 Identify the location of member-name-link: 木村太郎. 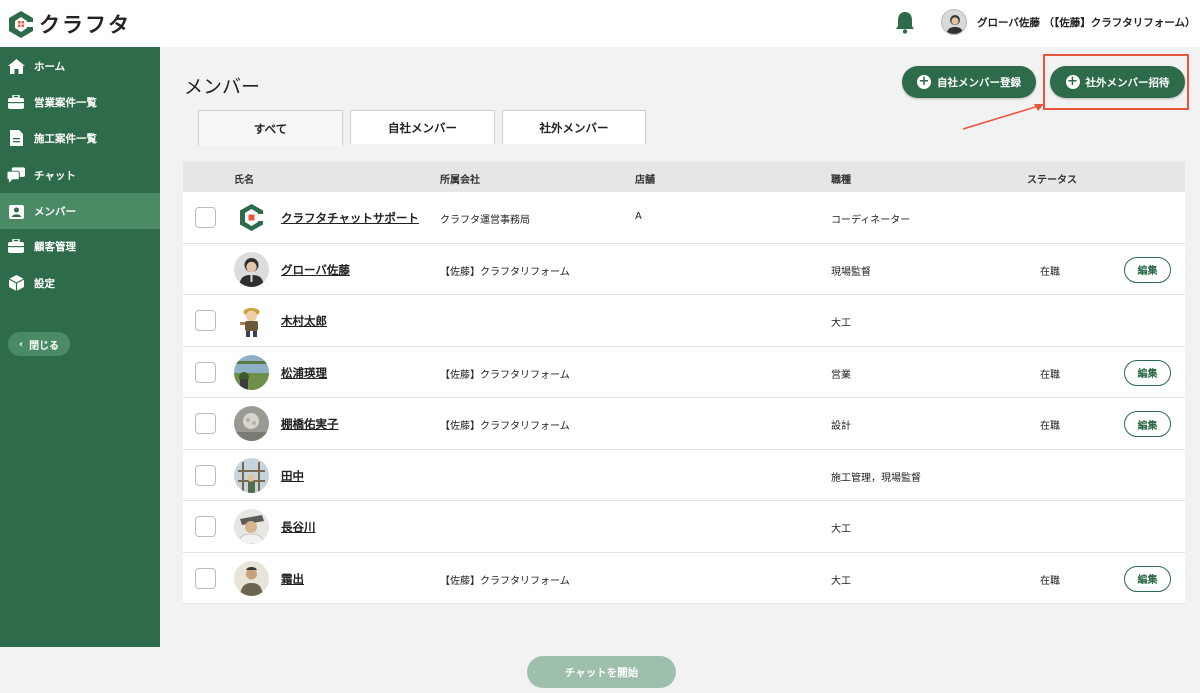
(304, 321).